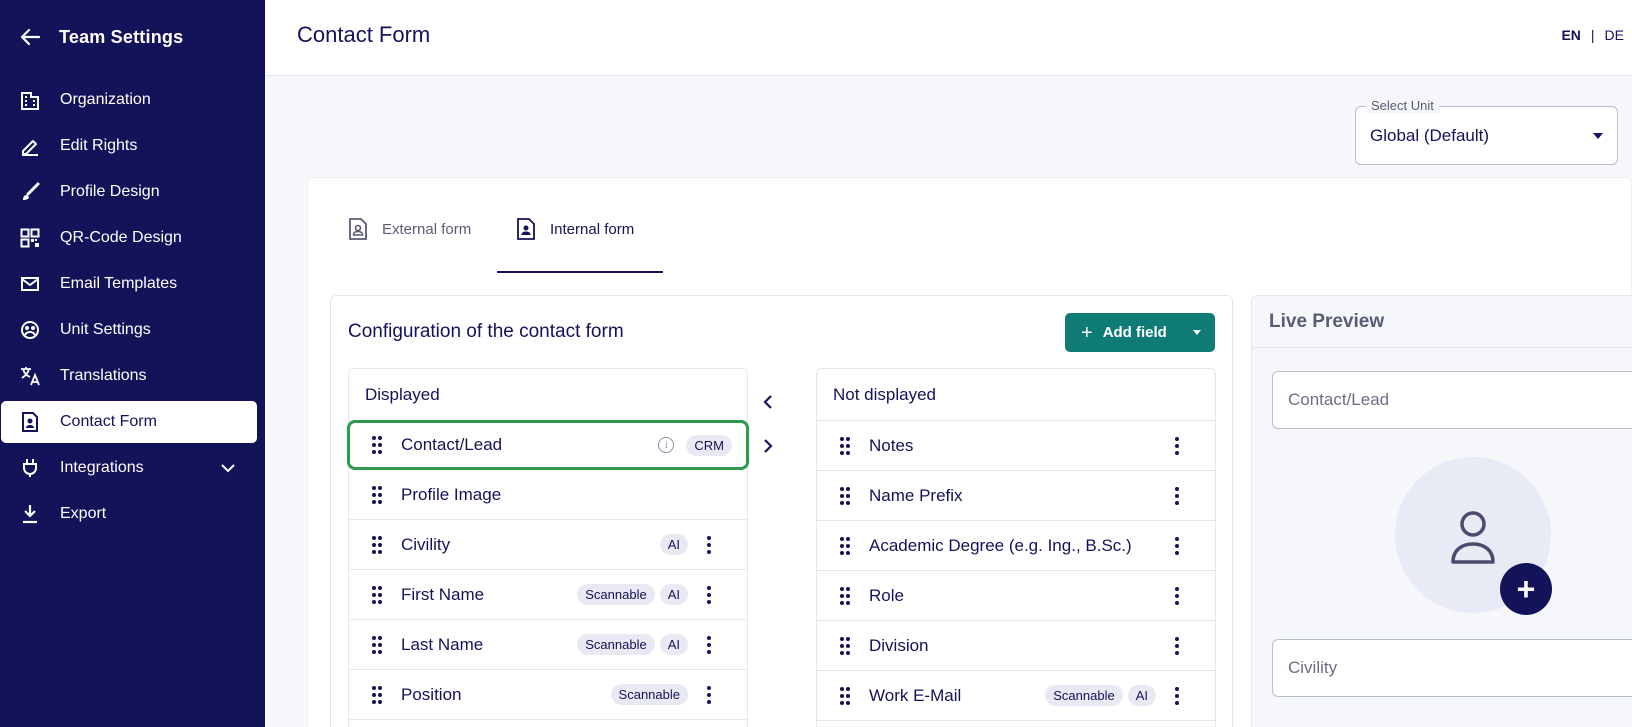 The image size is (1632, 727). Describe the element at coordinates (548, 545) in the screenshot. I see `field-row-civility: Civility AI` at that location.